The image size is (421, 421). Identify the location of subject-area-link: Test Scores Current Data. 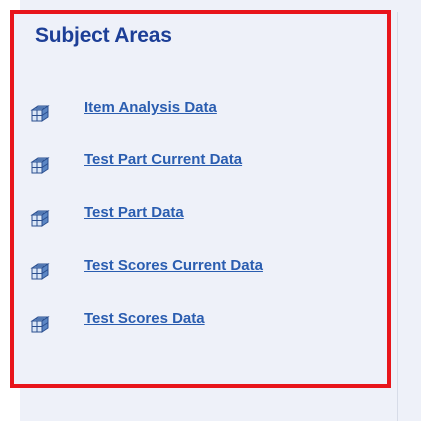
(173, 265).